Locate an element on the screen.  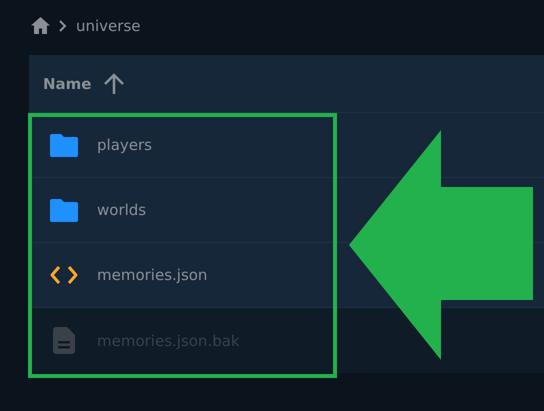
file-name: memories.json is located at coordinates (152, 275).